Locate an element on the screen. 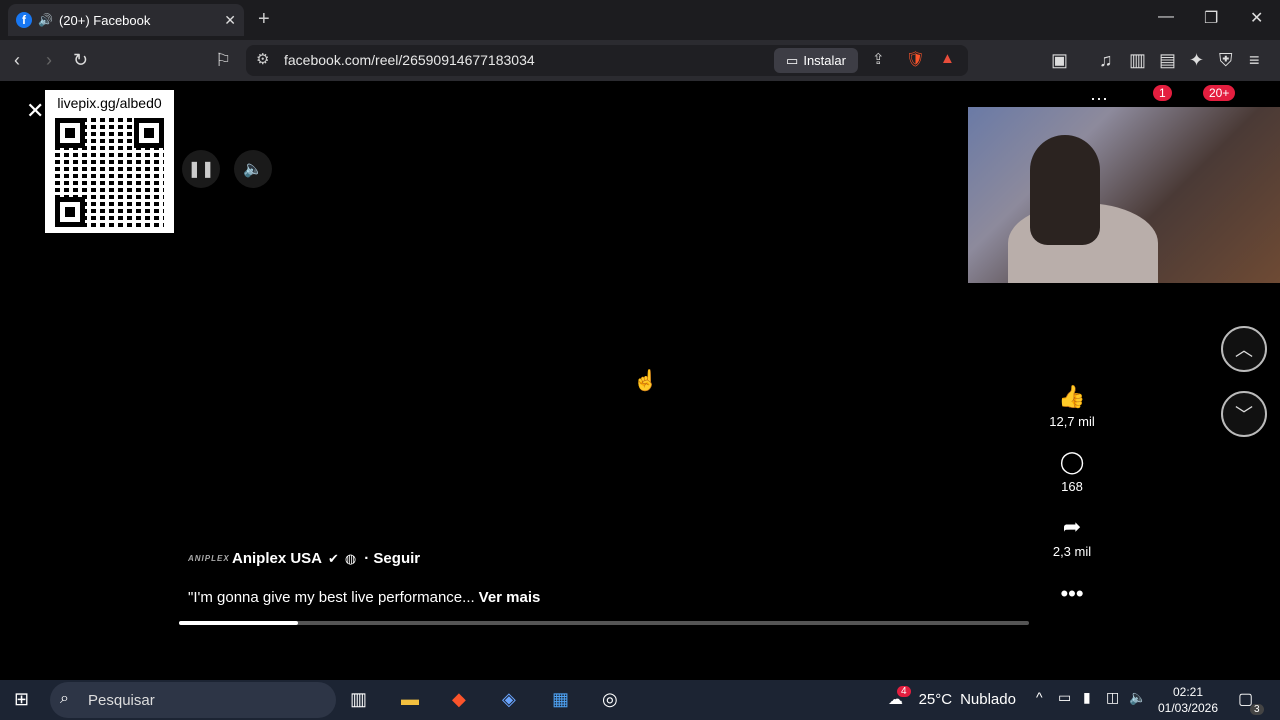  reload-icon: ↻ is located at coordinates (80, 60).